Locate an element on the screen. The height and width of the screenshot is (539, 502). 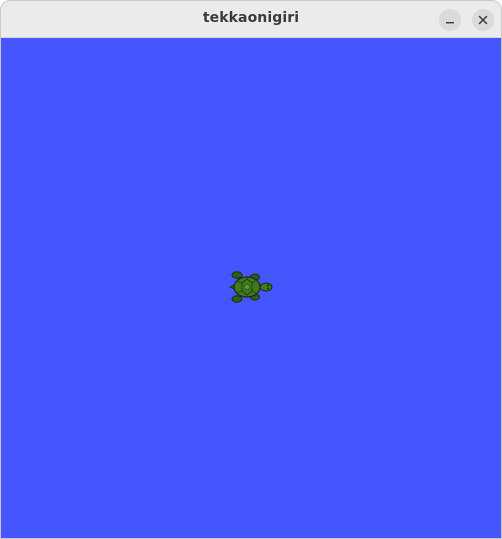
close-icon is located at coordinates (483, 20).